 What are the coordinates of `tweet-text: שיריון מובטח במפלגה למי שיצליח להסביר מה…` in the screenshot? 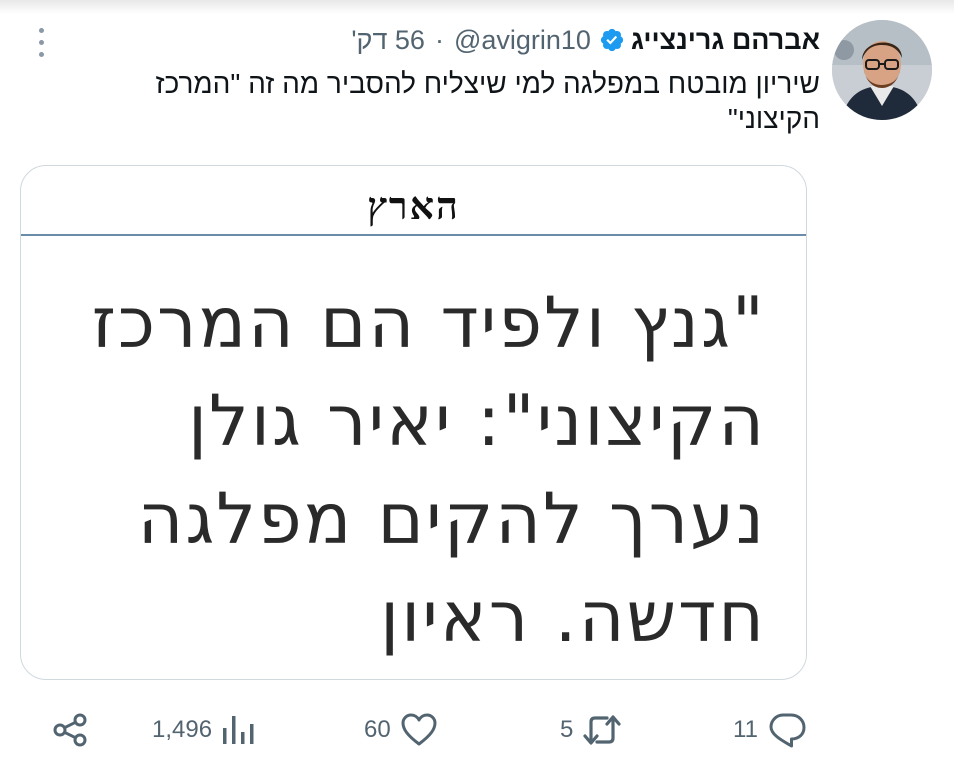 It's located at (487, 101).